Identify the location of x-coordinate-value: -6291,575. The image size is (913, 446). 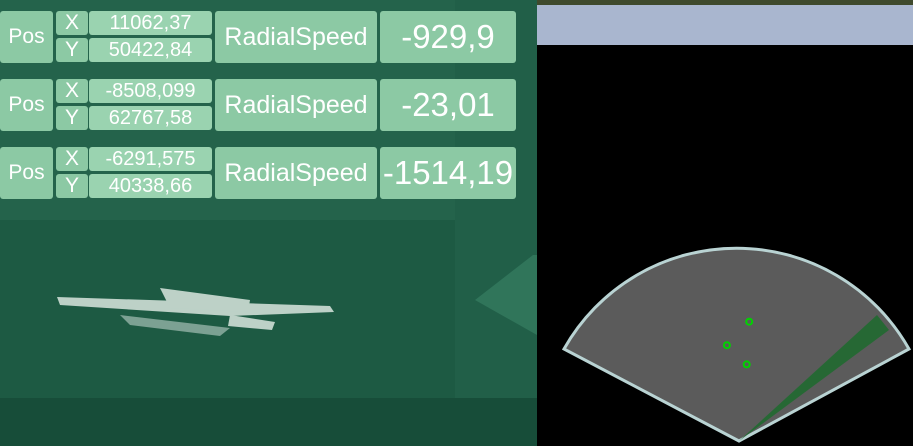
(150, 159).